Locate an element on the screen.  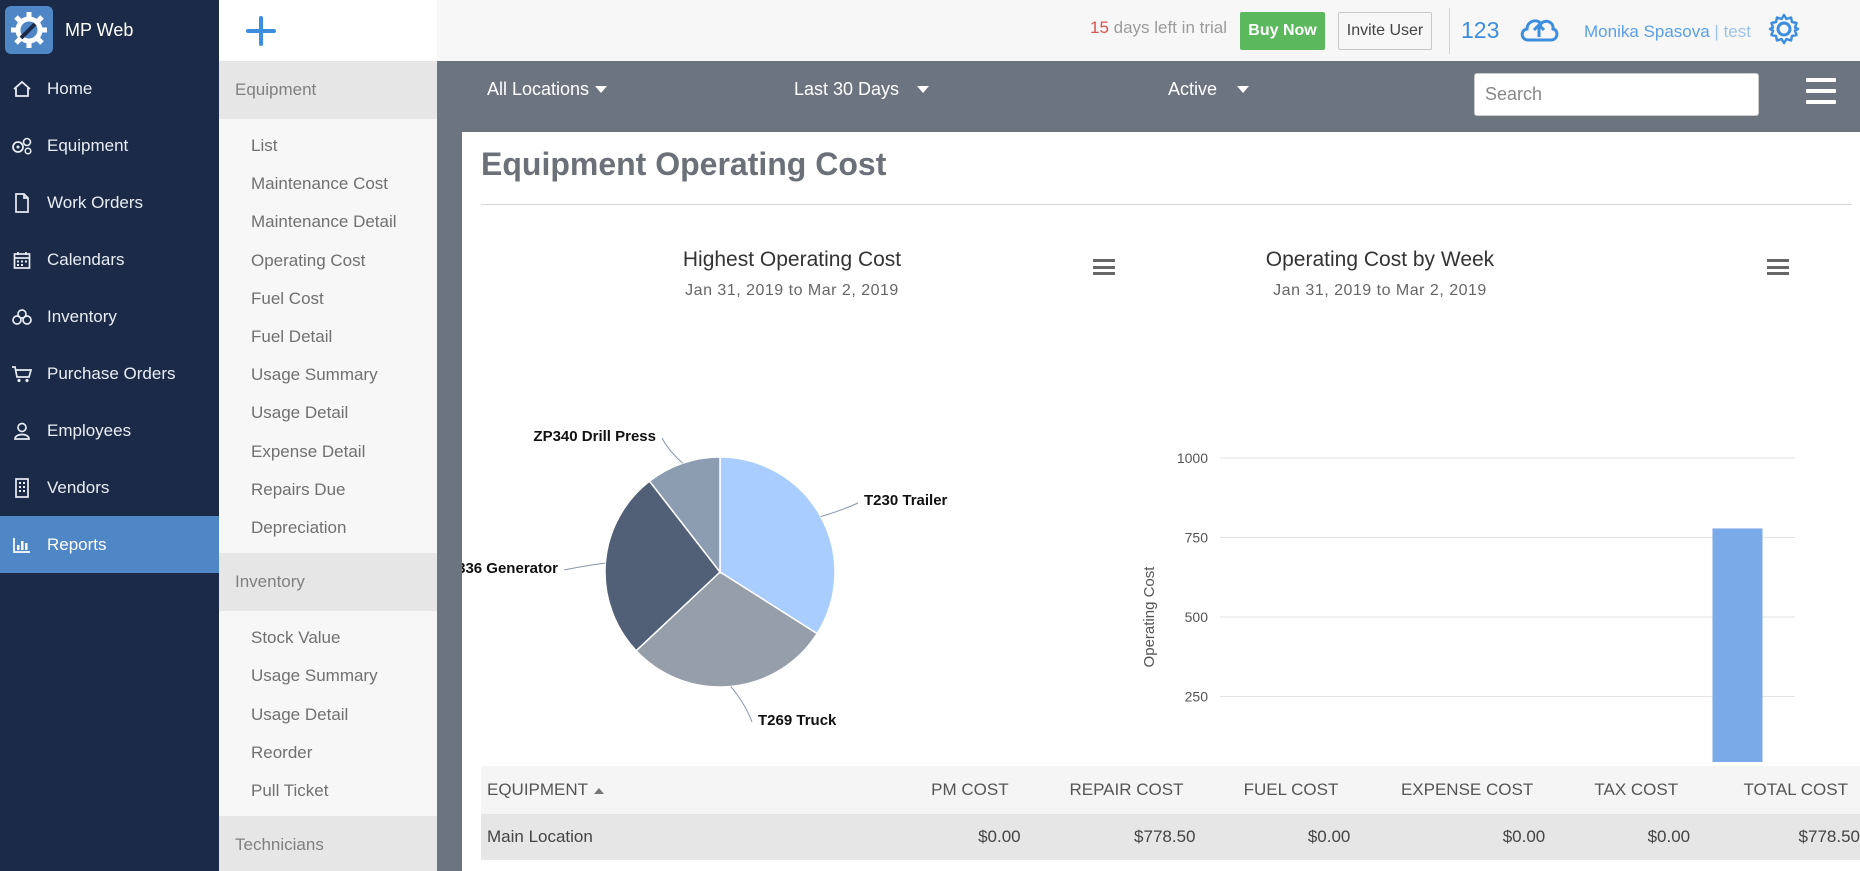
nav-label: Work Orders is located at coordinates (95, 202).